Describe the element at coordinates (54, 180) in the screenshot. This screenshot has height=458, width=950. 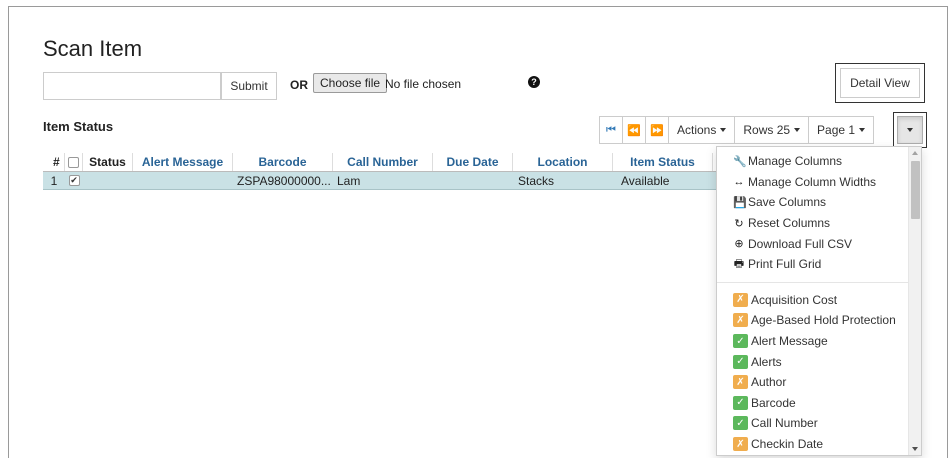
I see `row-number: 1` at that location.